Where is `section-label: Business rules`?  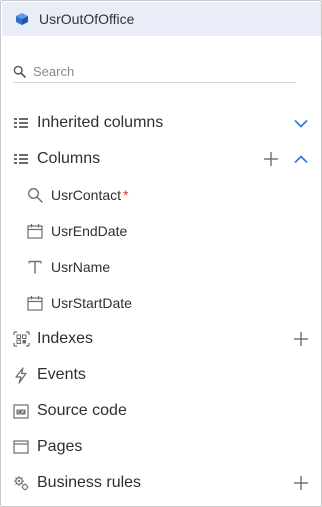
section-label: Business rules is located at coordinates (89, 482).